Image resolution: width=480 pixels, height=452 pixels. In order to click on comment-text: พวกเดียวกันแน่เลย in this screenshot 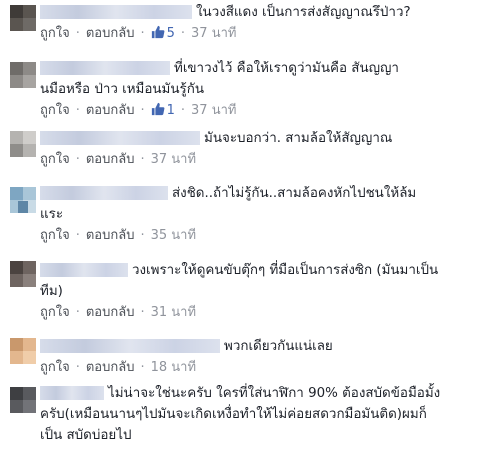, I will do `click(278, 346)`.